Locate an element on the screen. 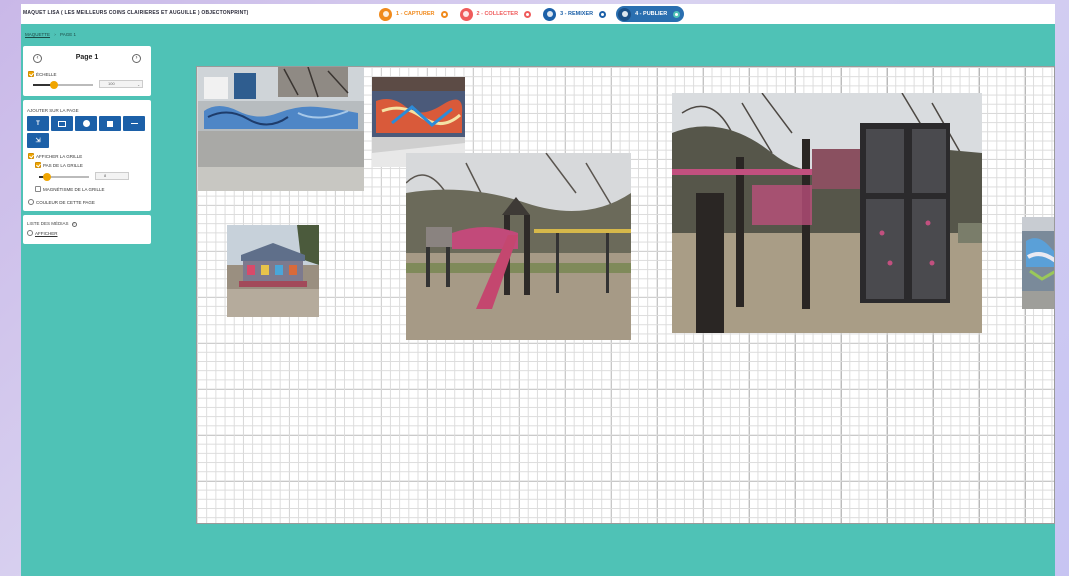  step-3-tab: 3 - REMIXER is located at coordinates (575, 14).